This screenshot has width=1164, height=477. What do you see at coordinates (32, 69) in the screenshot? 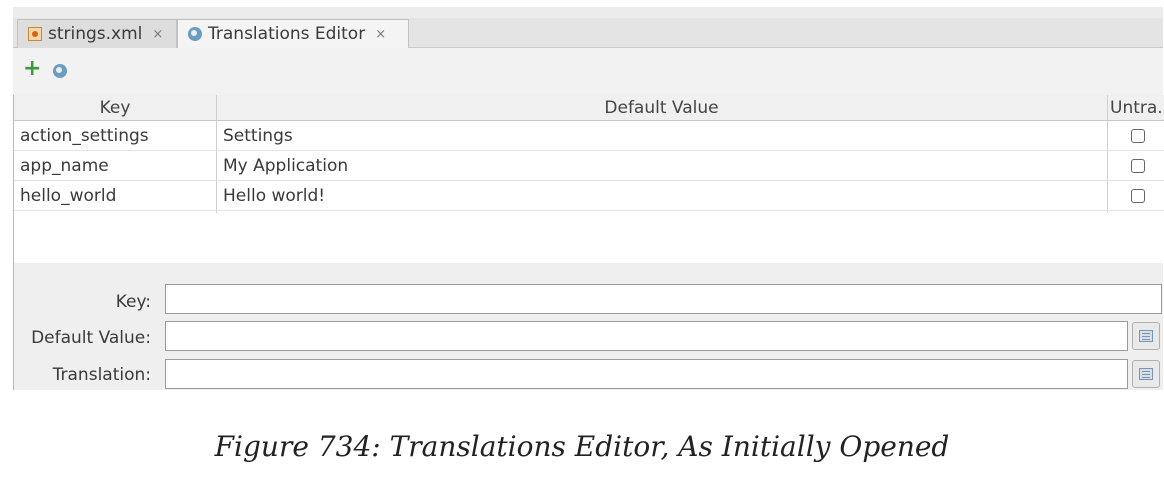
I see `plus-icon: +` at bounding box center [32, 69].